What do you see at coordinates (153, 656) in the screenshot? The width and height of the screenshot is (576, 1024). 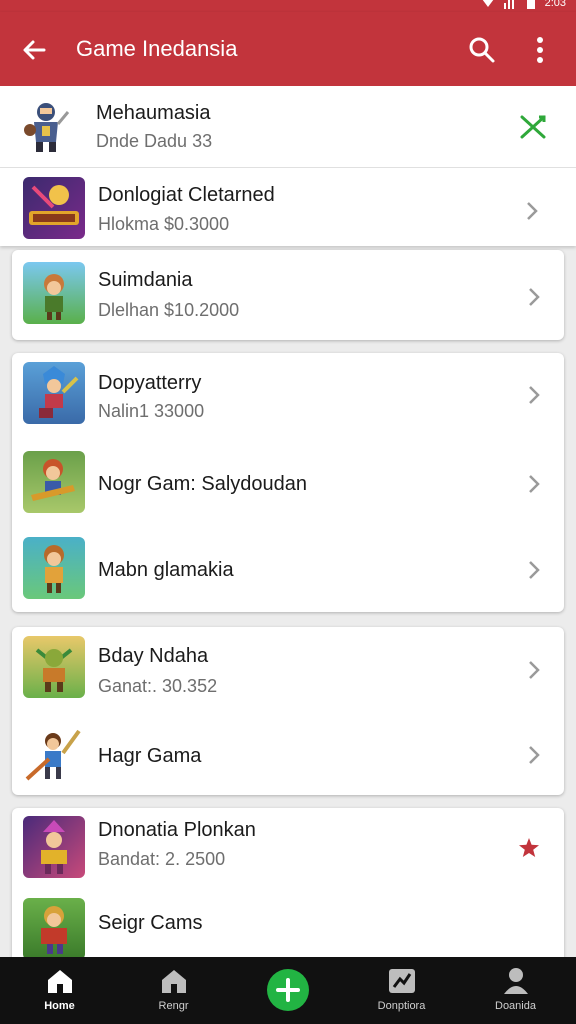 I see `game-title: Bday Ndaha` at bounding box center [153, 656].